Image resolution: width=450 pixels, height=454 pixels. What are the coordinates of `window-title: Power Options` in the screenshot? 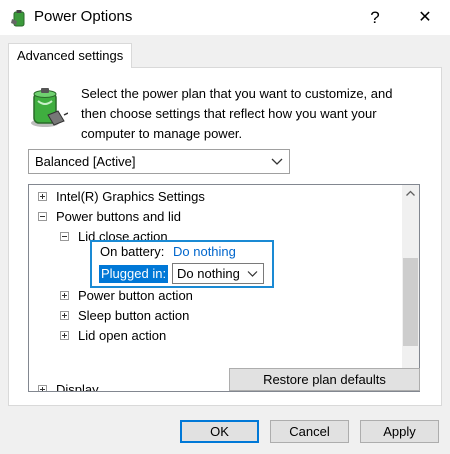 It's located at (83, 16).